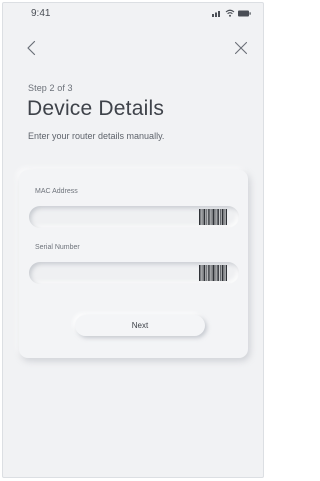 The width and height of the screenshot is (320, 481). What do you see at coordinates (140, 325) in the screenshot?
I see `next-button: Next` at bounding box center [140, 325].